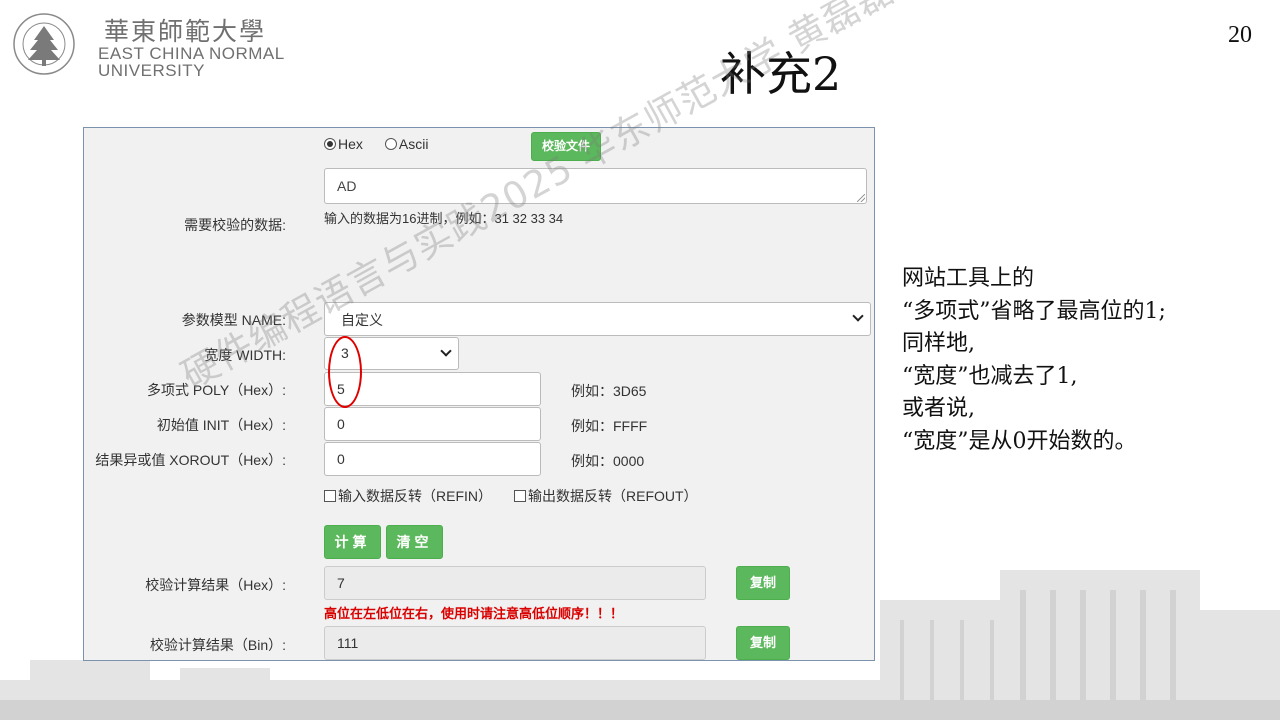 This screenshot has width=1280, height=720. What do you see at coordinates (1034, 311) in the screenshot?
I see `note-line: “多项式”省略了最高位的1;` at bounding box center [1034, 311].